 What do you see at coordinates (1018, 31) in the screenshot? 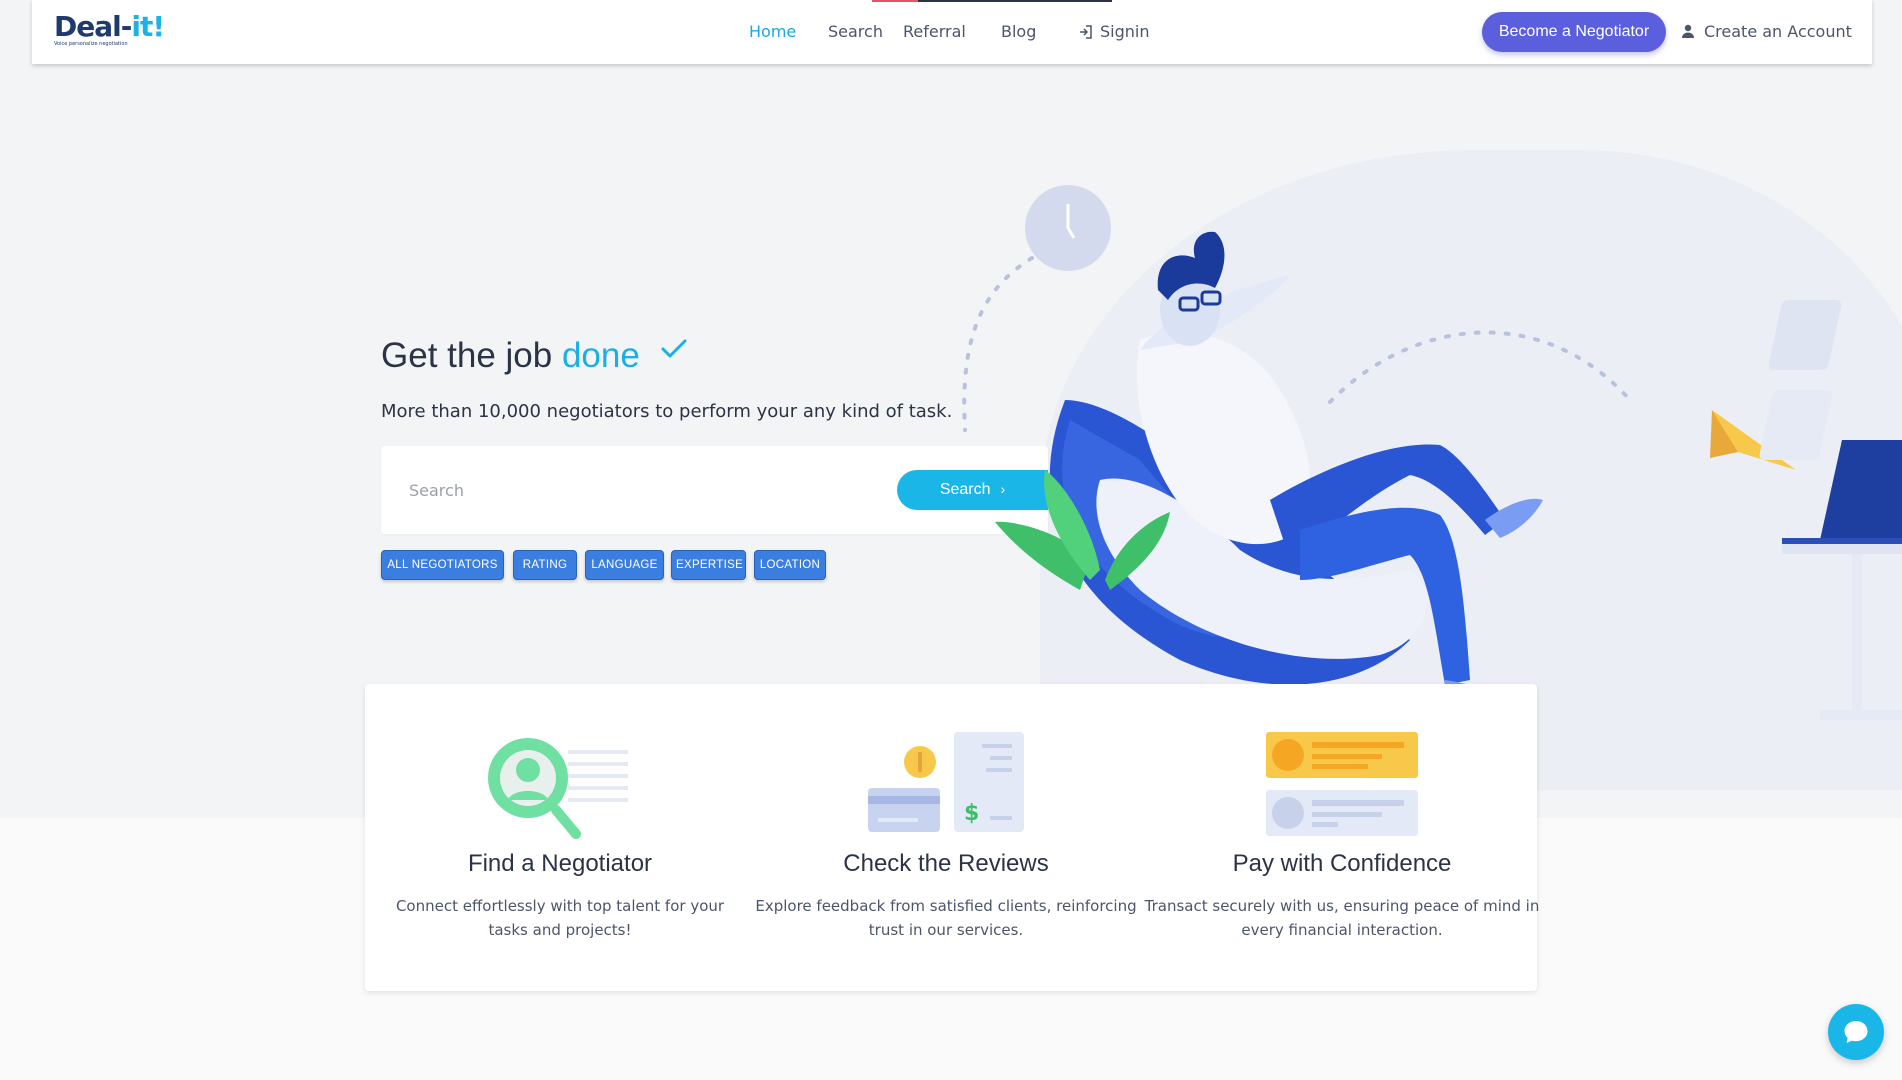
I see `nav-blog: Blog` at bounding box center [1018, 31].